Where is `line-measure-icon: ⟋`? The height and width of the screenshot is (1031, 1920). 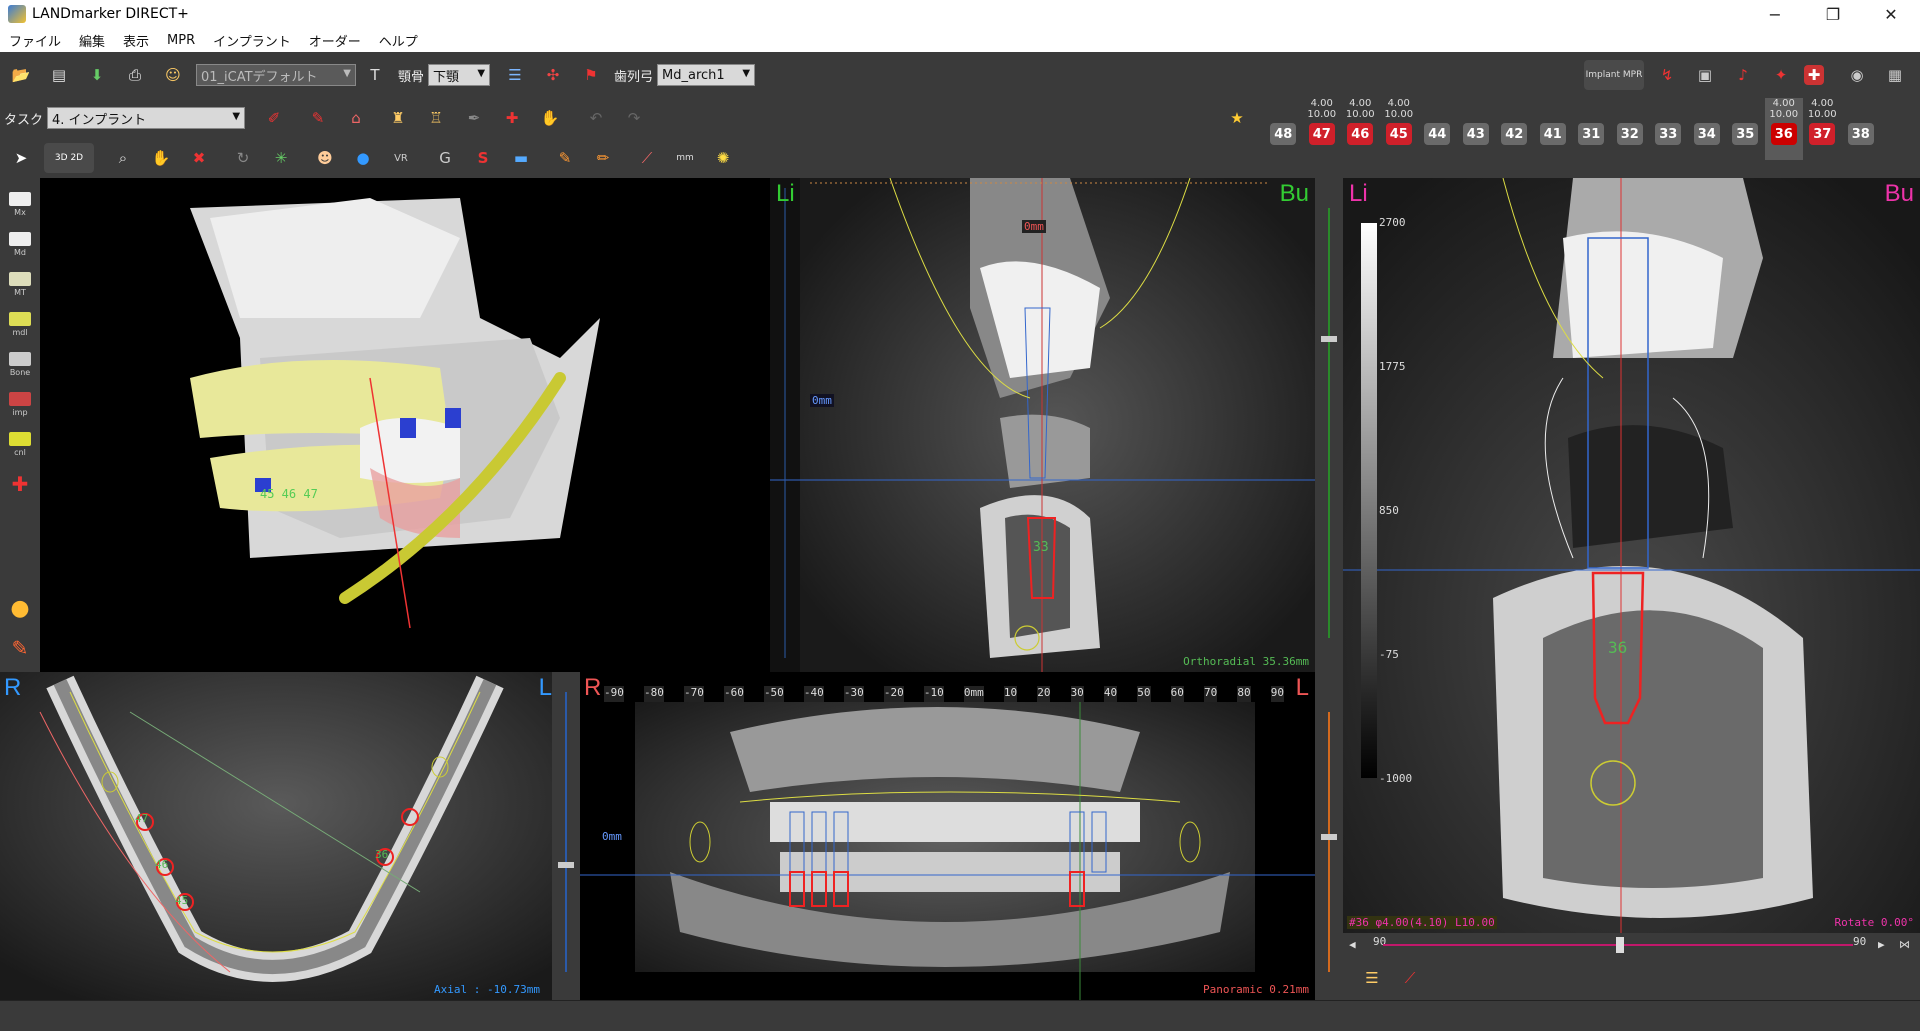 line-measure-icon: ⟋ is located at coordinates (647, 158).